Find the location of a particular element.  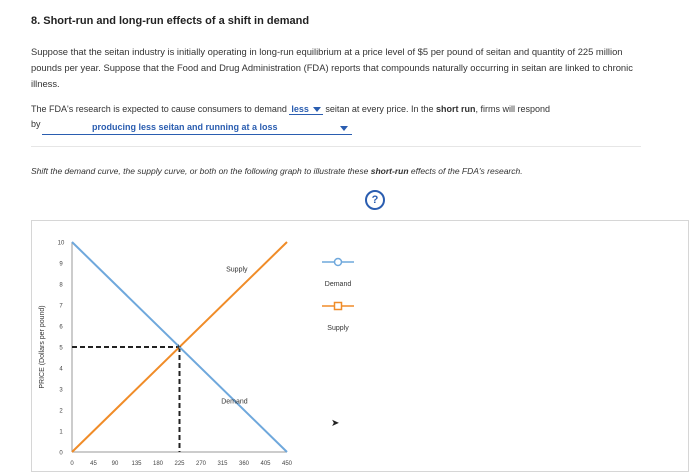

x-tick-label: 135 is located at coordinates (136, 464).